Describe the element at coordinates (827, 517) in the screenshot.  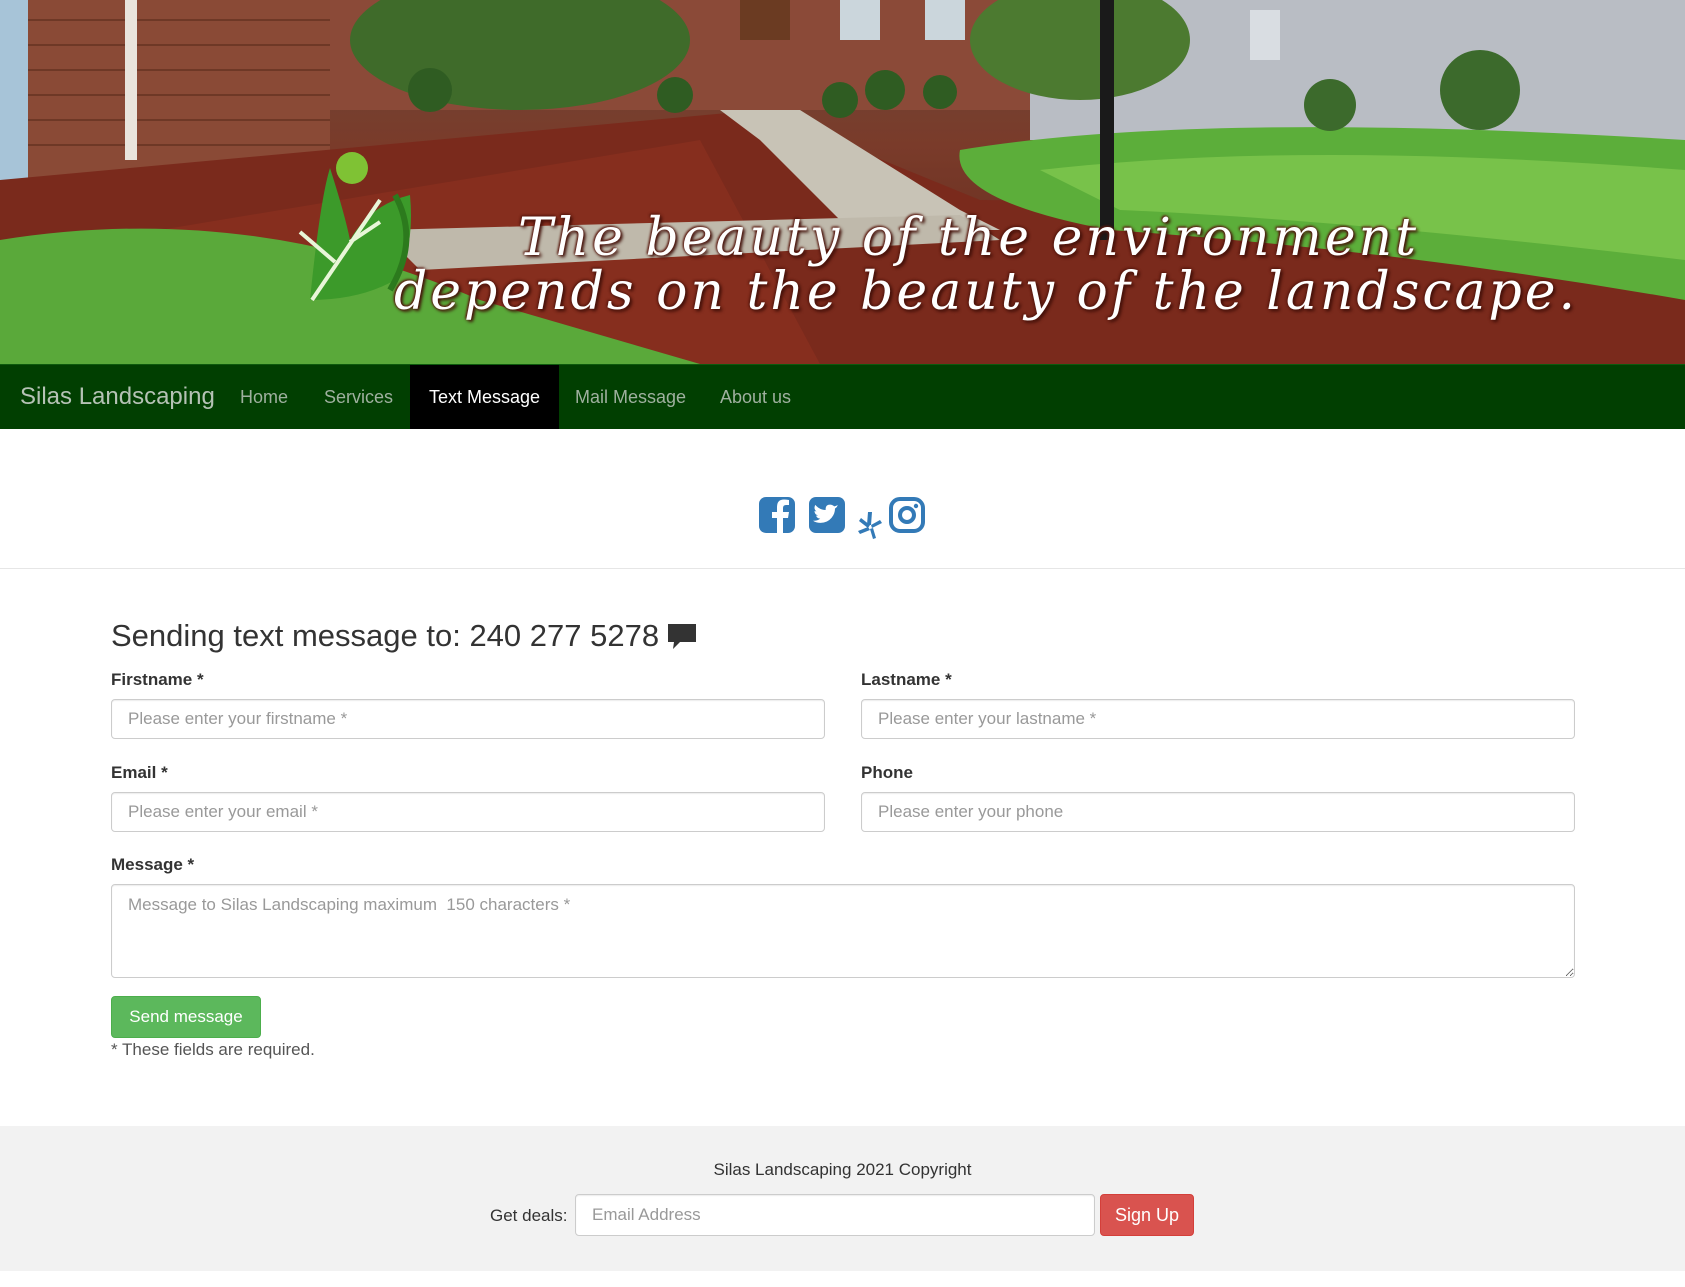
I see `twitter-icon` at that location.